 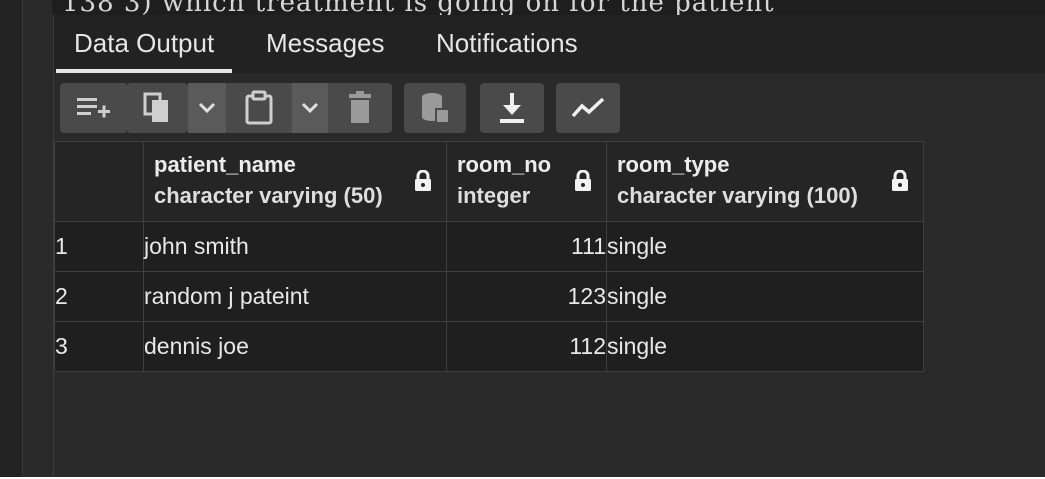 I want to click on tab-messages: Messages, so click(x=325, y=44).